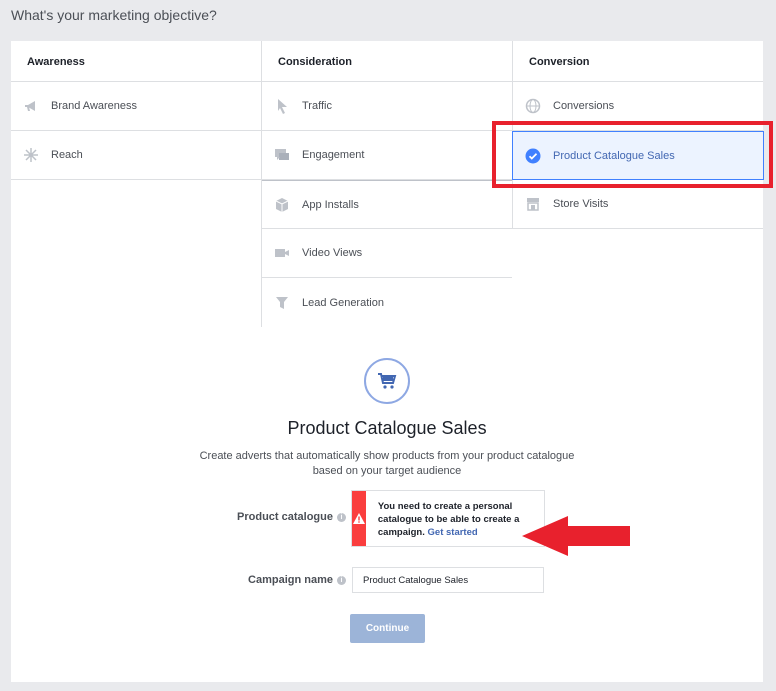 This screenshot has width=776, height=691. Describe the element at coordinates (31, 106) in the screenshot. I see `megaphone-icon` at that location.